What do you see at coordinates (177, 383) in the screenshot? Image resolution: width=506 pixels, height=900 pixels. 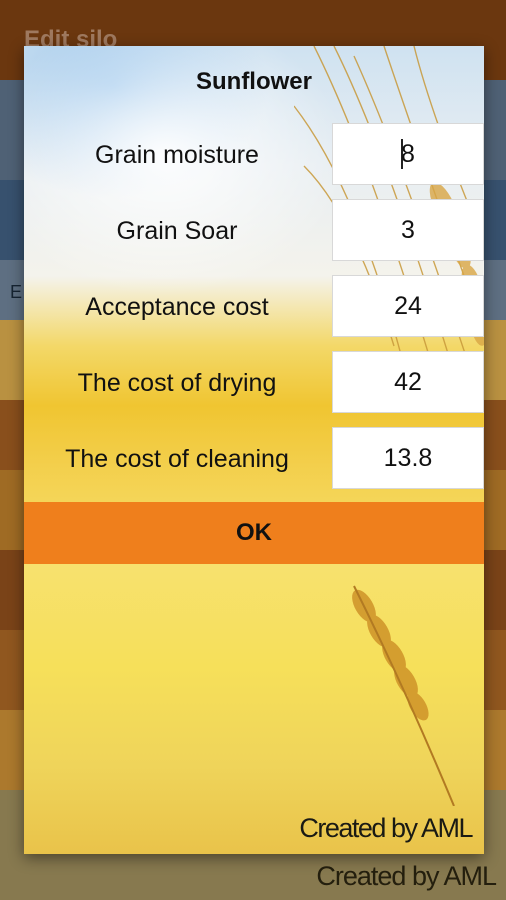 I see `drying-cost-label: The cost of drying` at bounding box center [177, 383].